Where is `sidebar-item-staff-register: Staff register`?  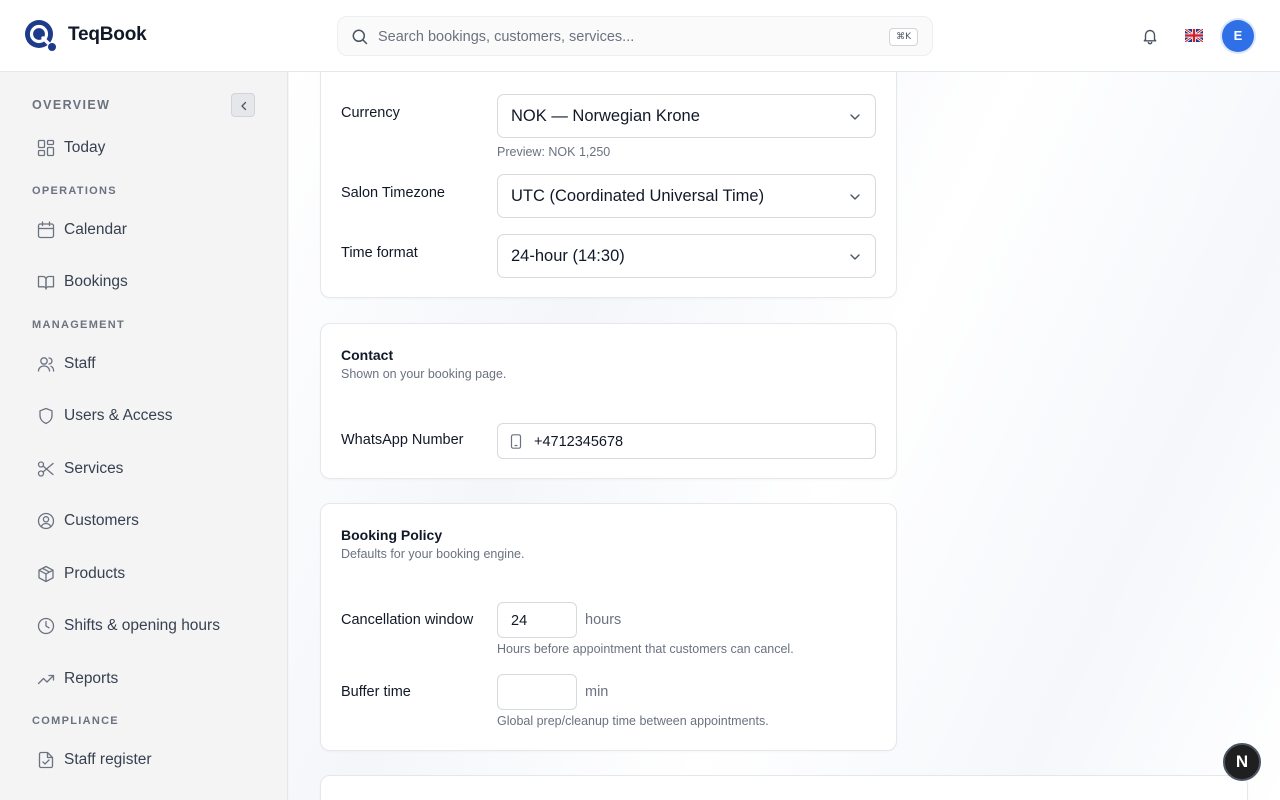
sidebar-item-staff-register: Staff register is located at coordinates (148, 760).